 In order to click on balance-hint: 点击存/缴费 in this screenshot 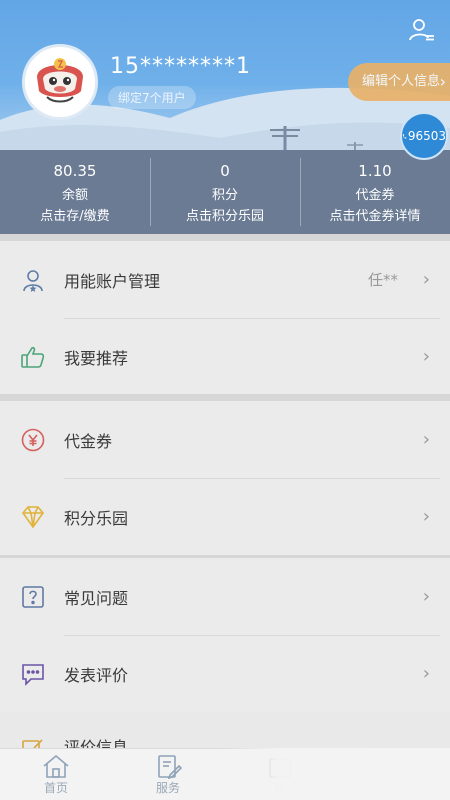, I will do `click(75, 216)`.